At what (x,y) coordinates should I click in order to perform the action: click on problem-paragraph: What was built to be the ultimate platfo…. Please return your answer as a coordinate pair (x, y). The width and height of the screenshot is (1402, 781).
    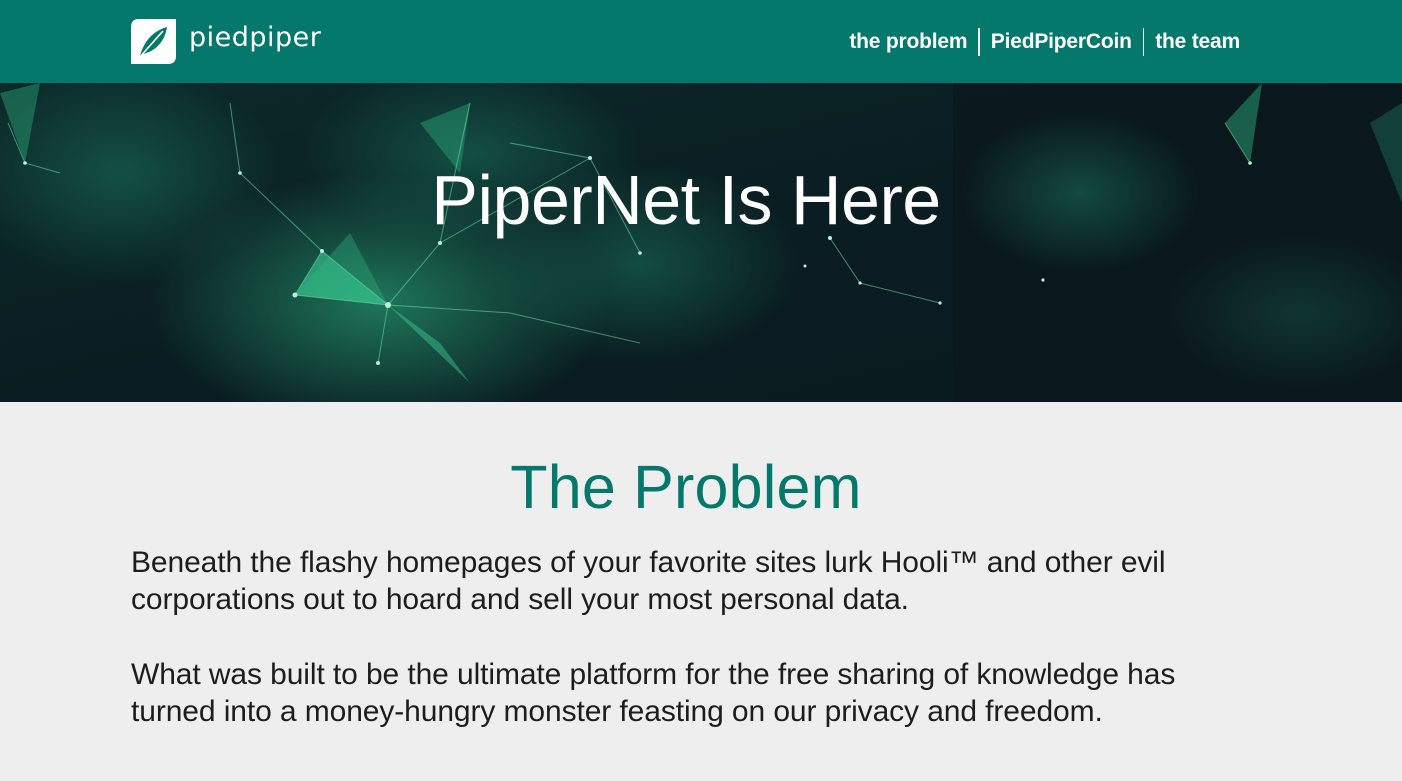
    Looking at the image, I should click on (653, 693).